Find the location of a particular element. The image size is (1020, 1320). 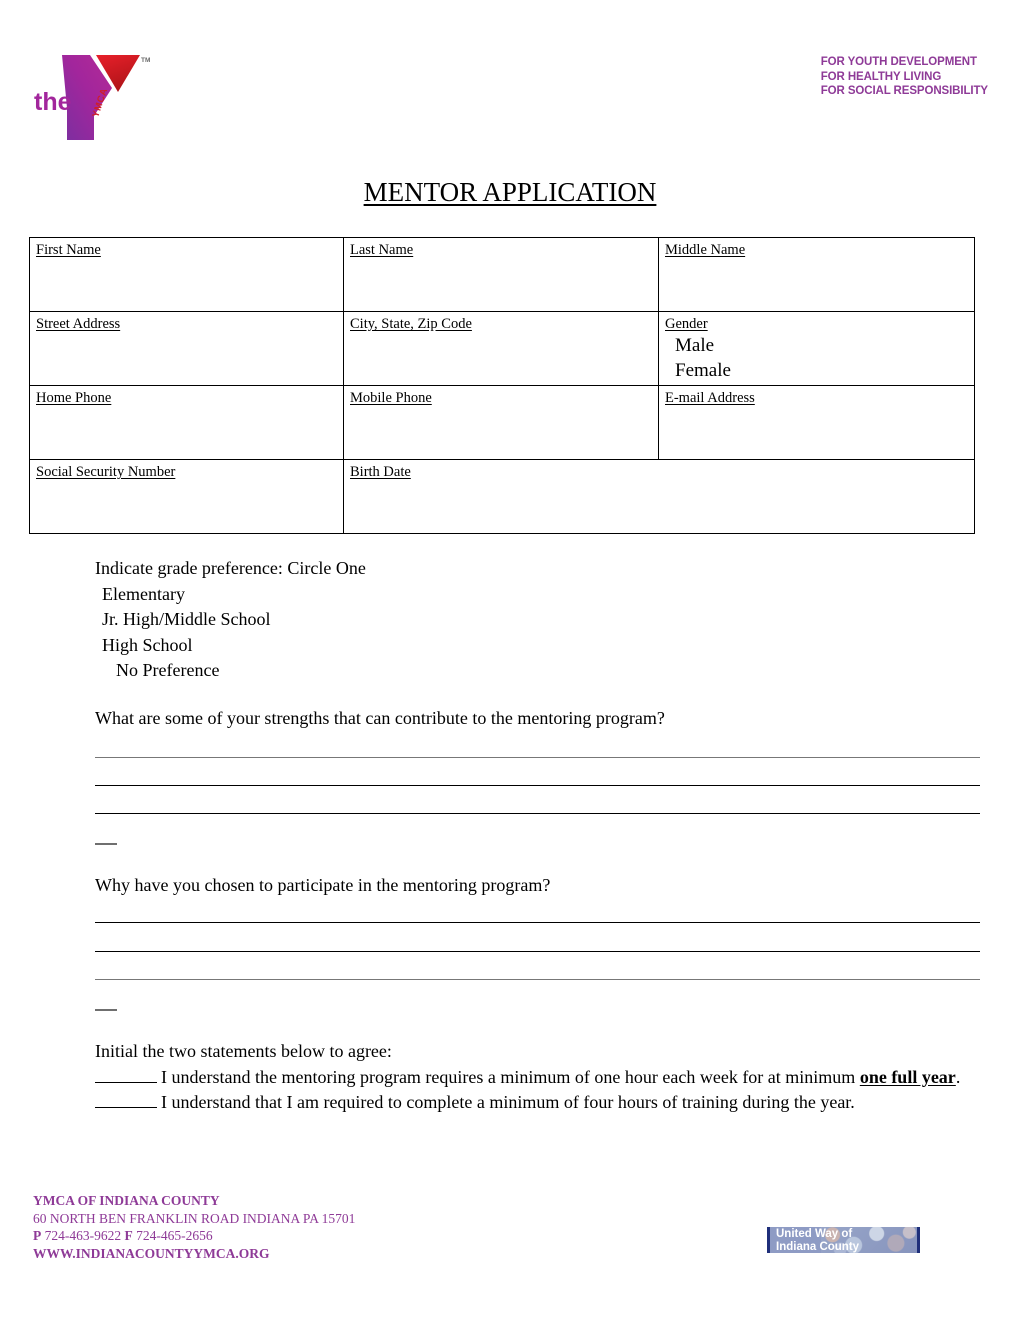

grade-option-high-school: High School is located at coordinates (234, 646).